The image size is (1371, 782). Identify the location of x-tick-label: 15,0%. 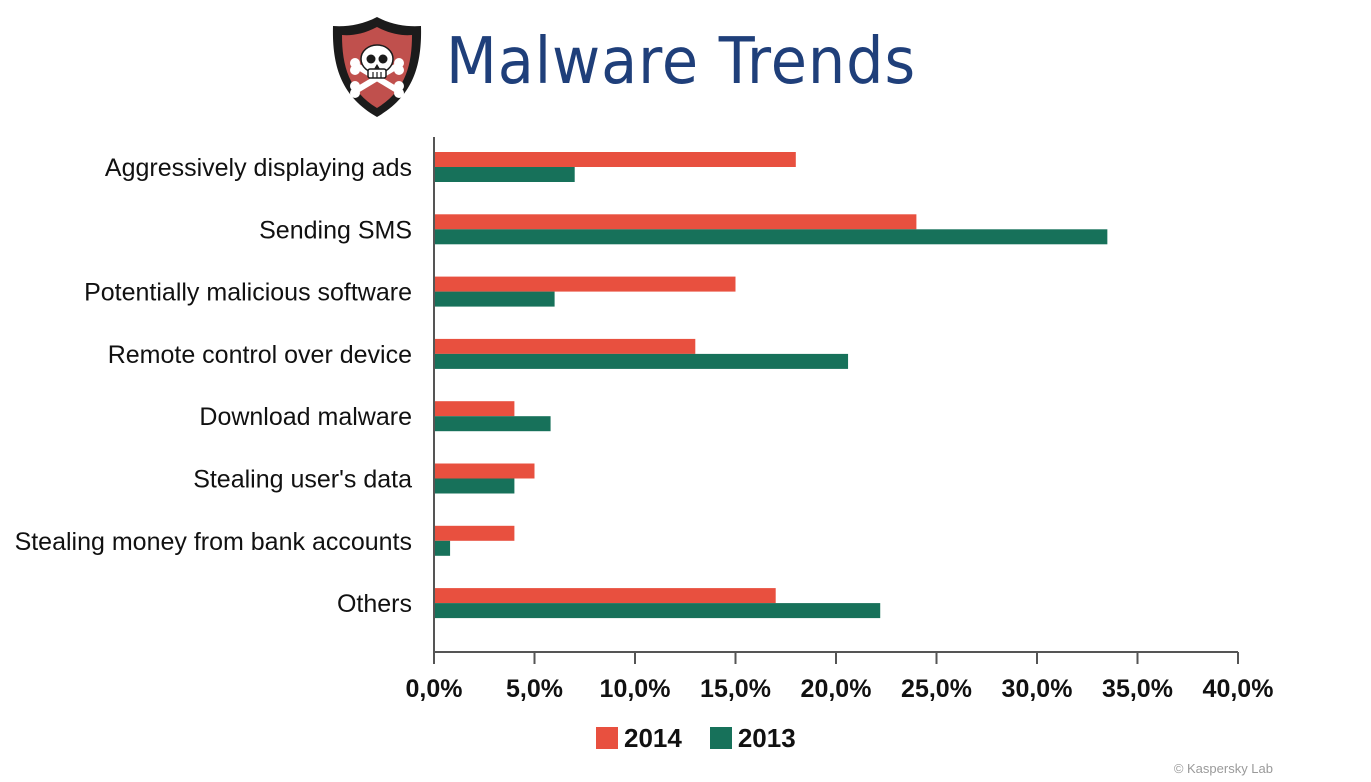
(735, 689).